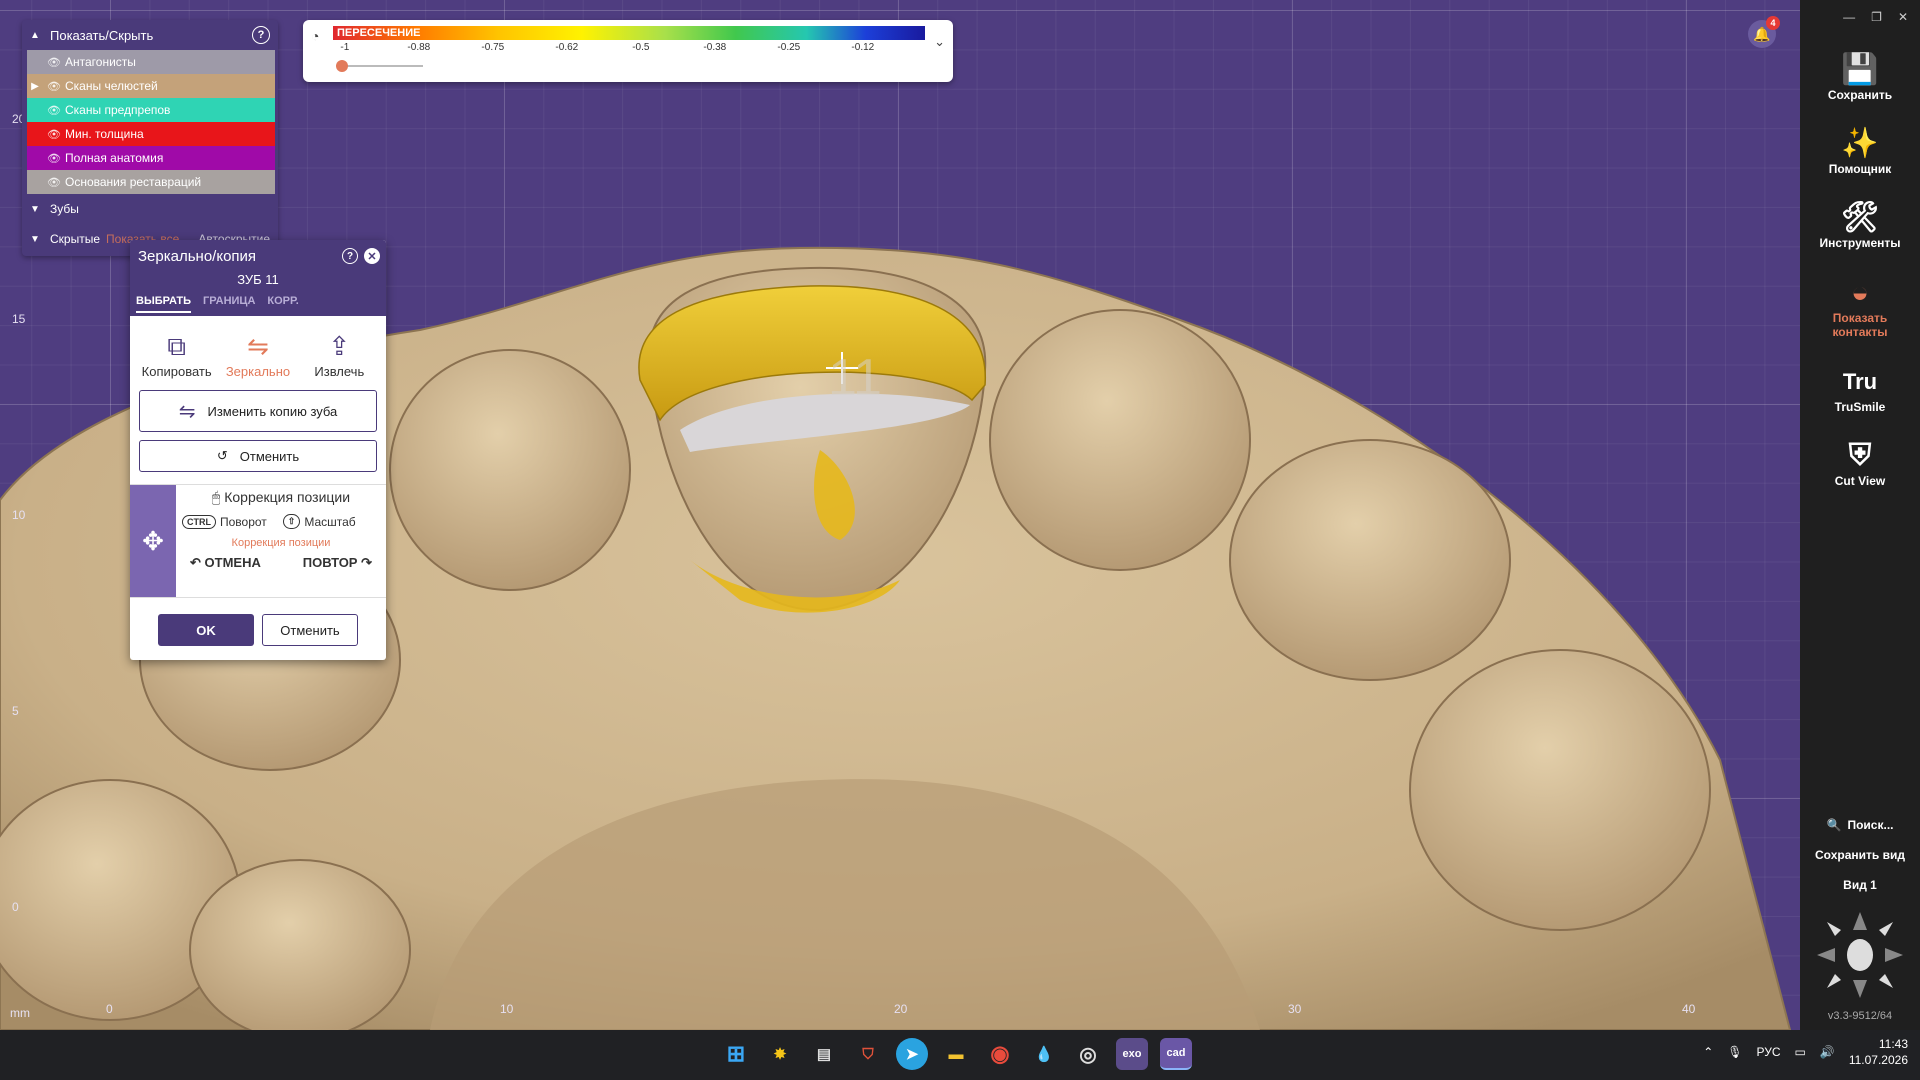  Describe the element at coordinates (1769, 1052) in the screenshot. I see `language-indicator: РУС` at that location.